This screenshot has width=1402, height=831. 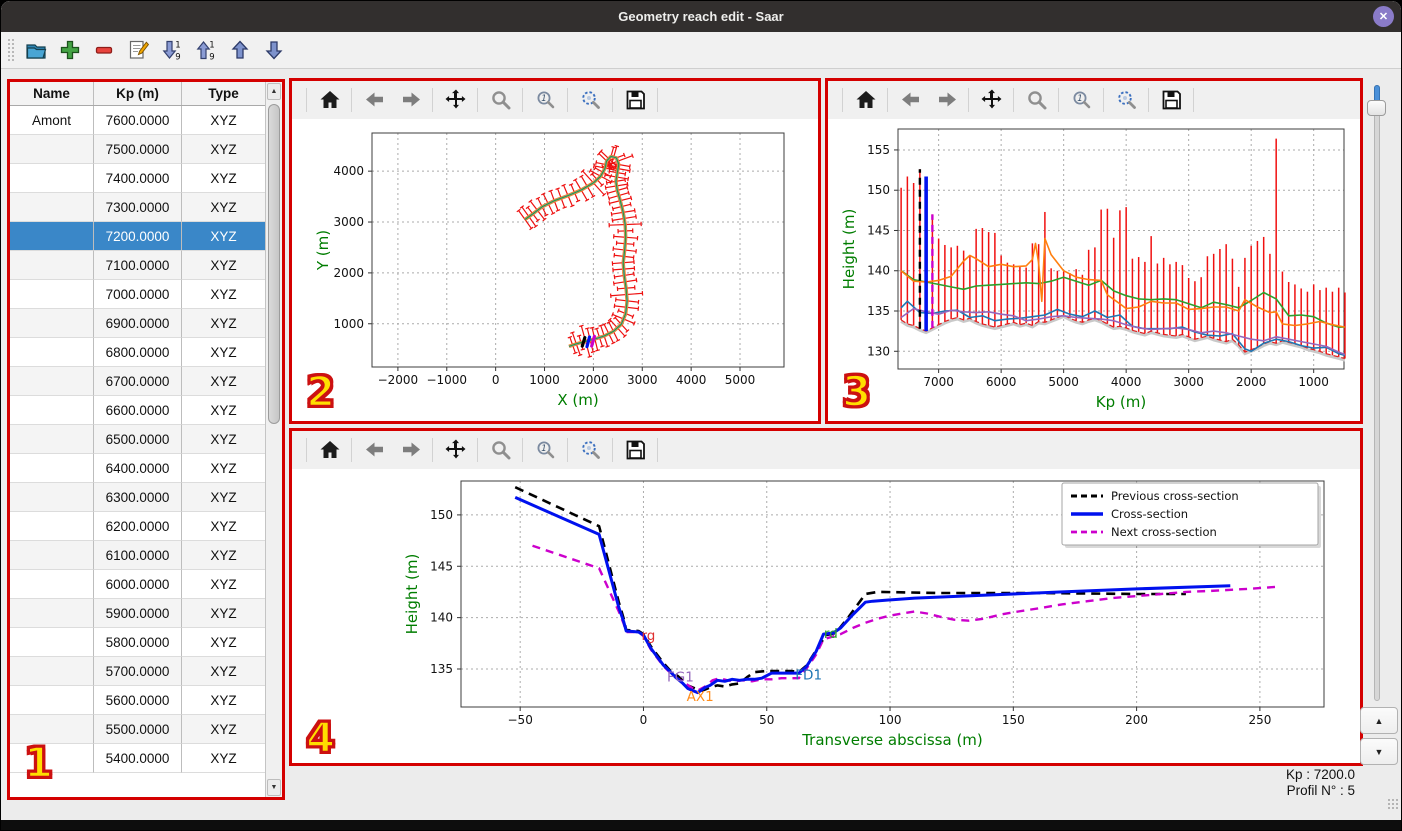 What do you see at coordinates (137, 613) in the screenshot?
I see `table-row: 5900.0000 XYZ` at bounding box center [137, 613].